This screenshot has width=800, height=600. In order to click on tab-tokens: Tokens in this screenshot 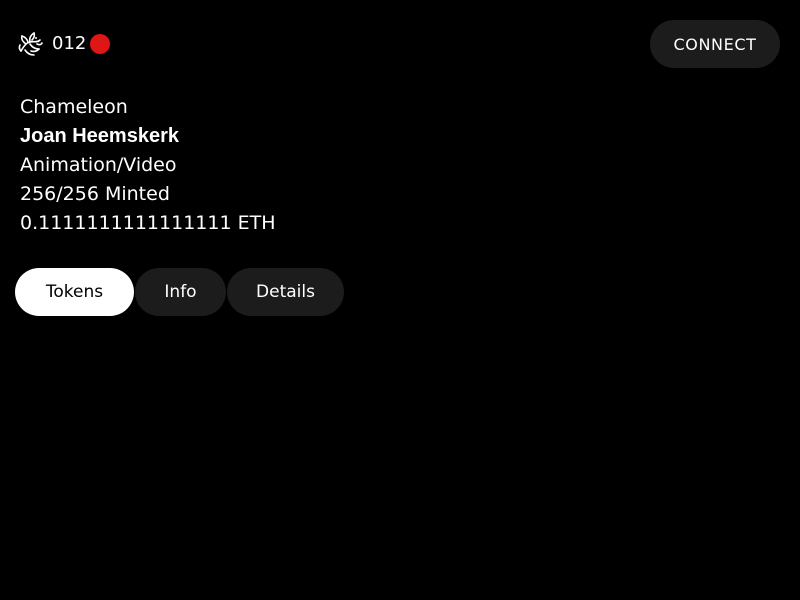, I will do `click(74, 292)`.